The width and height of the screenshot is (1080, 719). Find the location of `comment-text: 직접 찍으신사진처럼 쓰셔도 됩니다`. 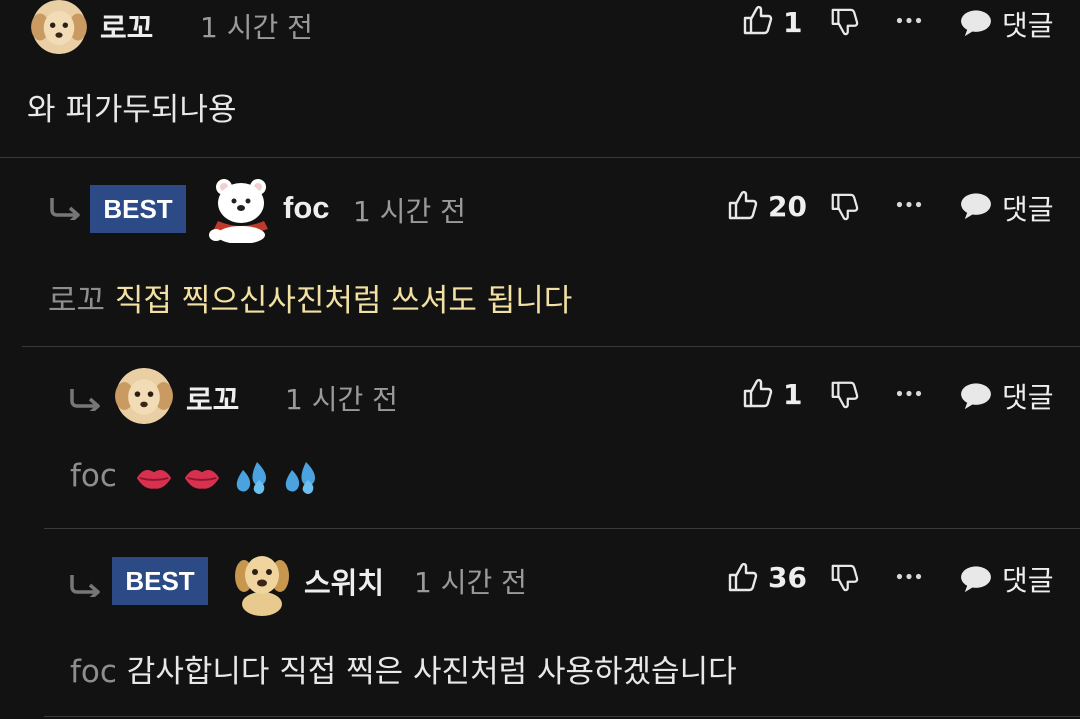

comment-text: 직접 찍으신사진처럼 쓰셔도 됩니다 is located at coordinates (343, 301).